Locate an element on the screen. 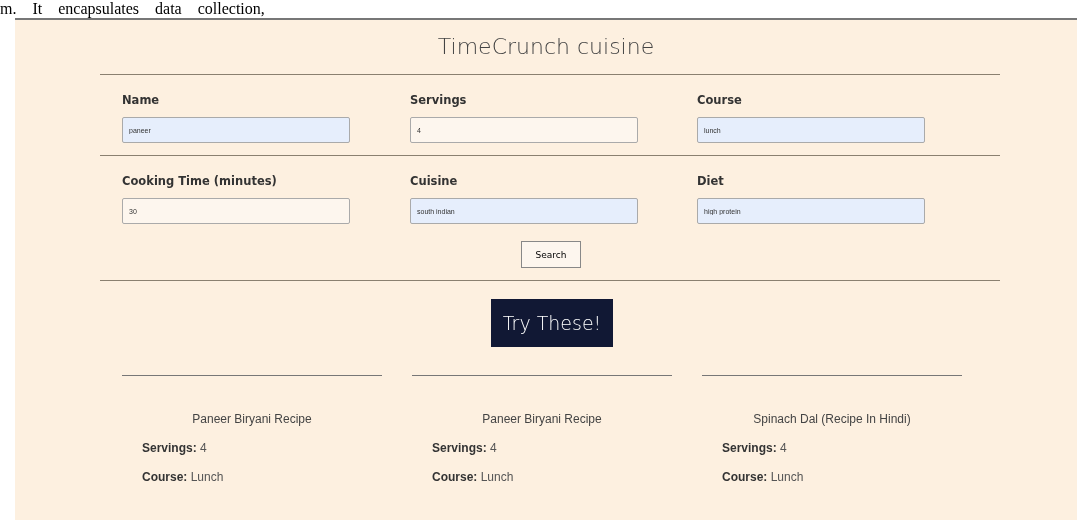 This screenshot has width=1077, height=520. banner-heading: Try These! is located at coordinates (552, 323).